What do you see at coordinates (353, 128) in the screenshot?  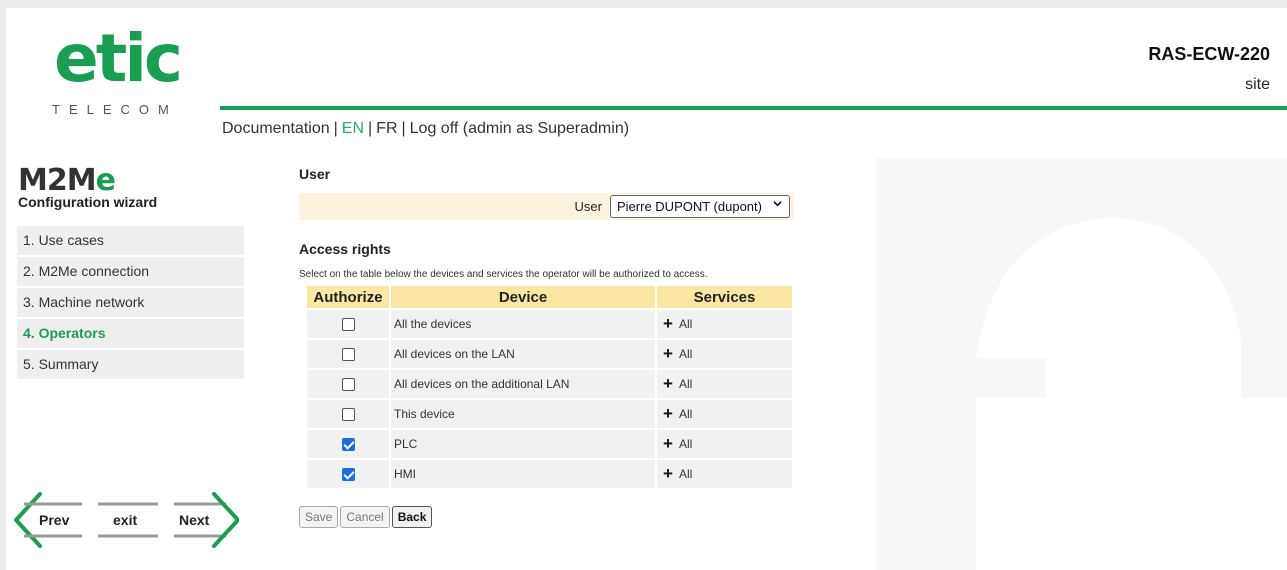 I see `lang-en-link: EN` at bounding box center [353, 128].